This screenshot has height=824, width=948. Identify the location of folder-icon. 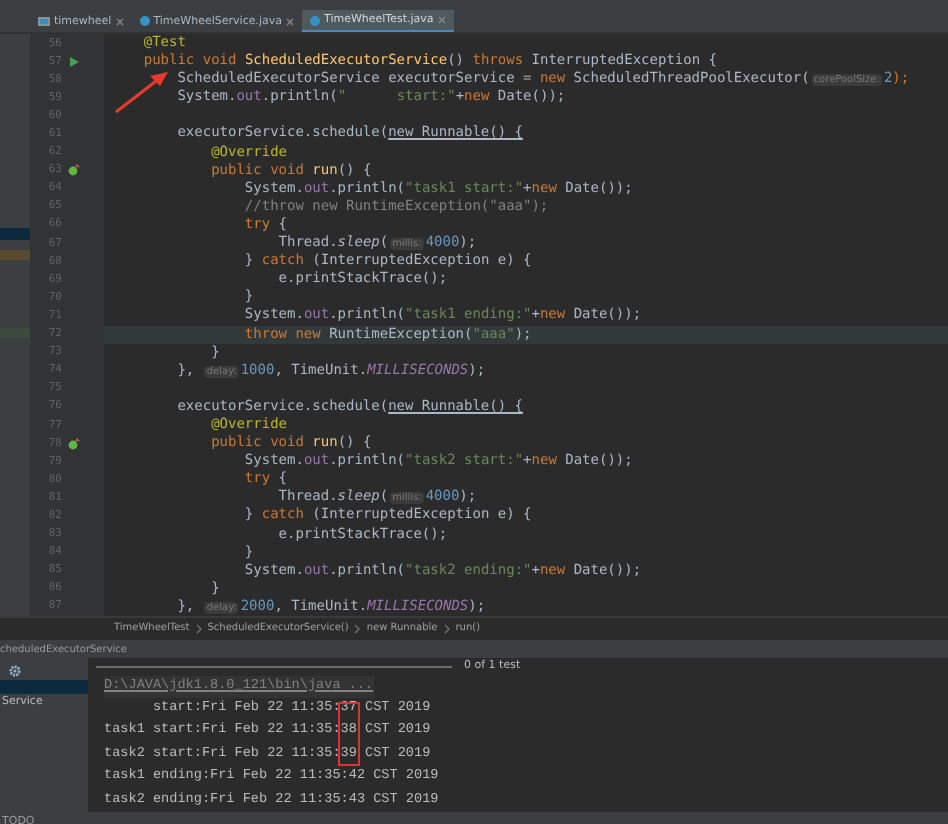
(44, 21).